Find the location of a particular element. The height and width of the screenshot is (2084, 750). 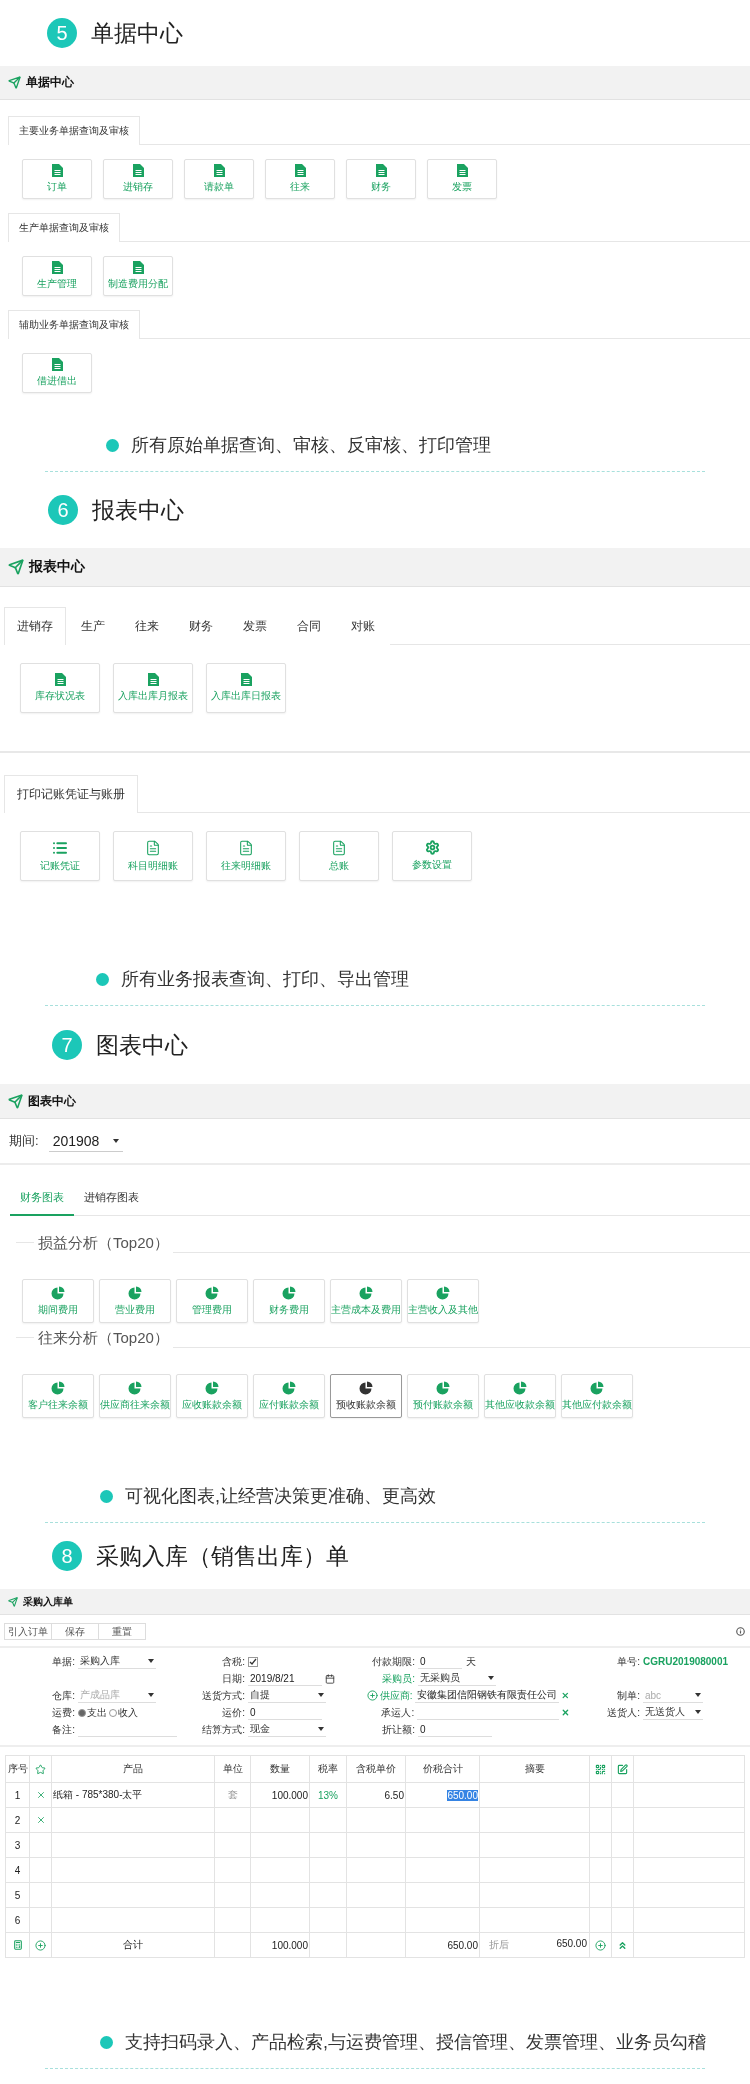

report-tile-button: 入库出库月报表 is located at coordinates (153, 688).